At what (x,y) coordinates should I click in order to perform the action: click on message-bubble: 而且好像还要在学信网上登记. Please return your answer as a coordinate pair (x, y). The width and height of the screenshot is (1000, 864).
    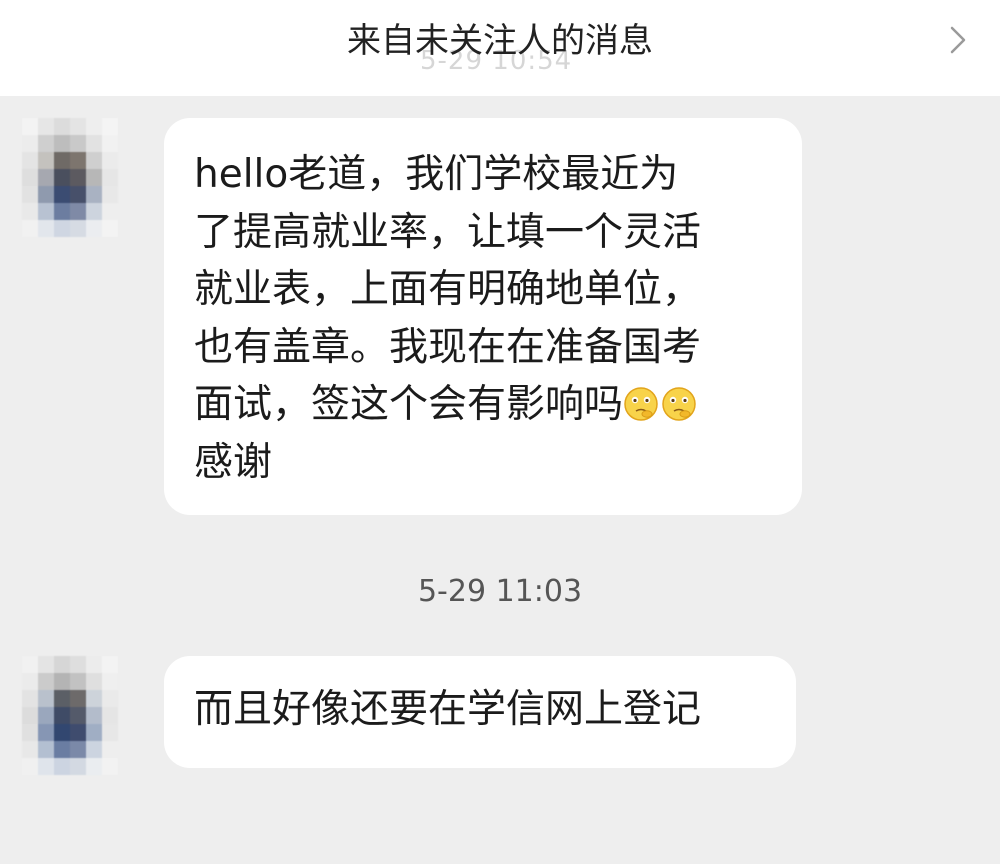
    Looking at the image, I should click on (480, 712).